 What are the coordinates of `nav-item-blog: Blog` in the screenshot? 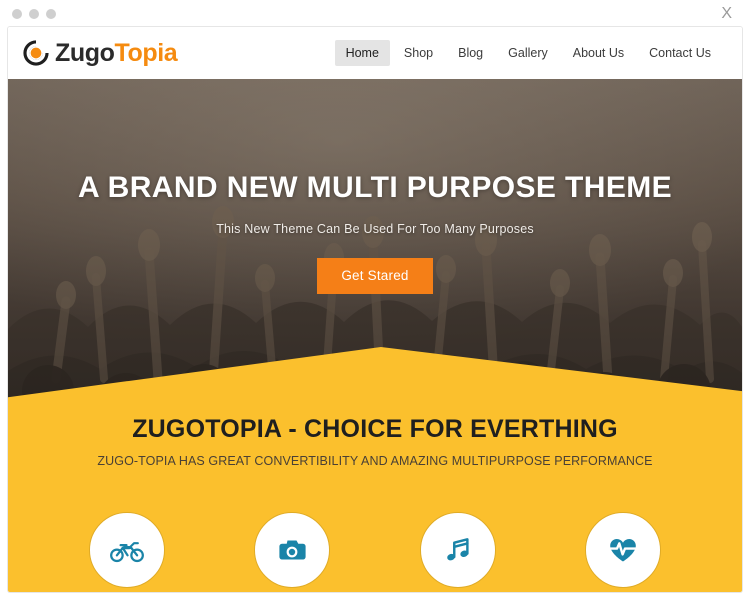 It's located at (470, 53).